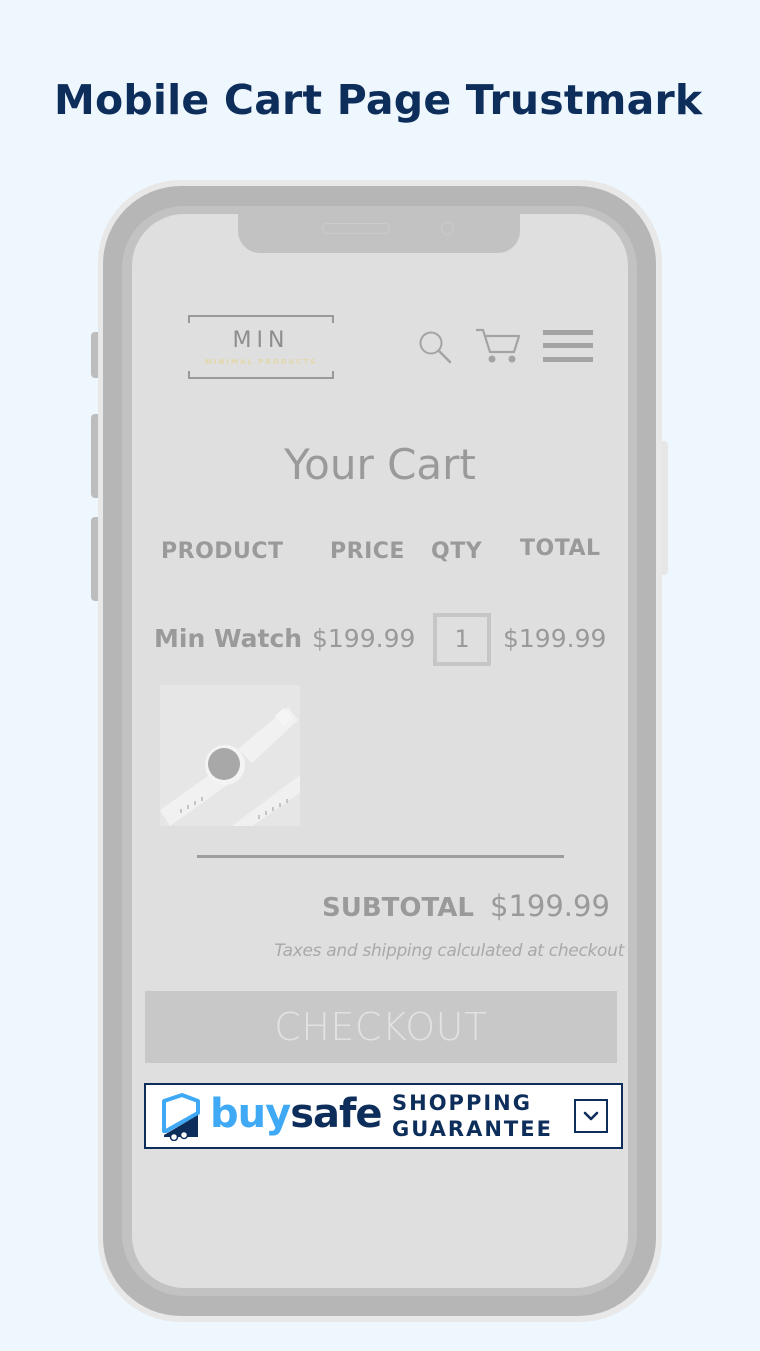 The height and width of the screenshot is (1351, 760). Describe the element at coordinates (381, 1027) in the screenshot. I see `checkout-button: CHECKOUT` at that location.